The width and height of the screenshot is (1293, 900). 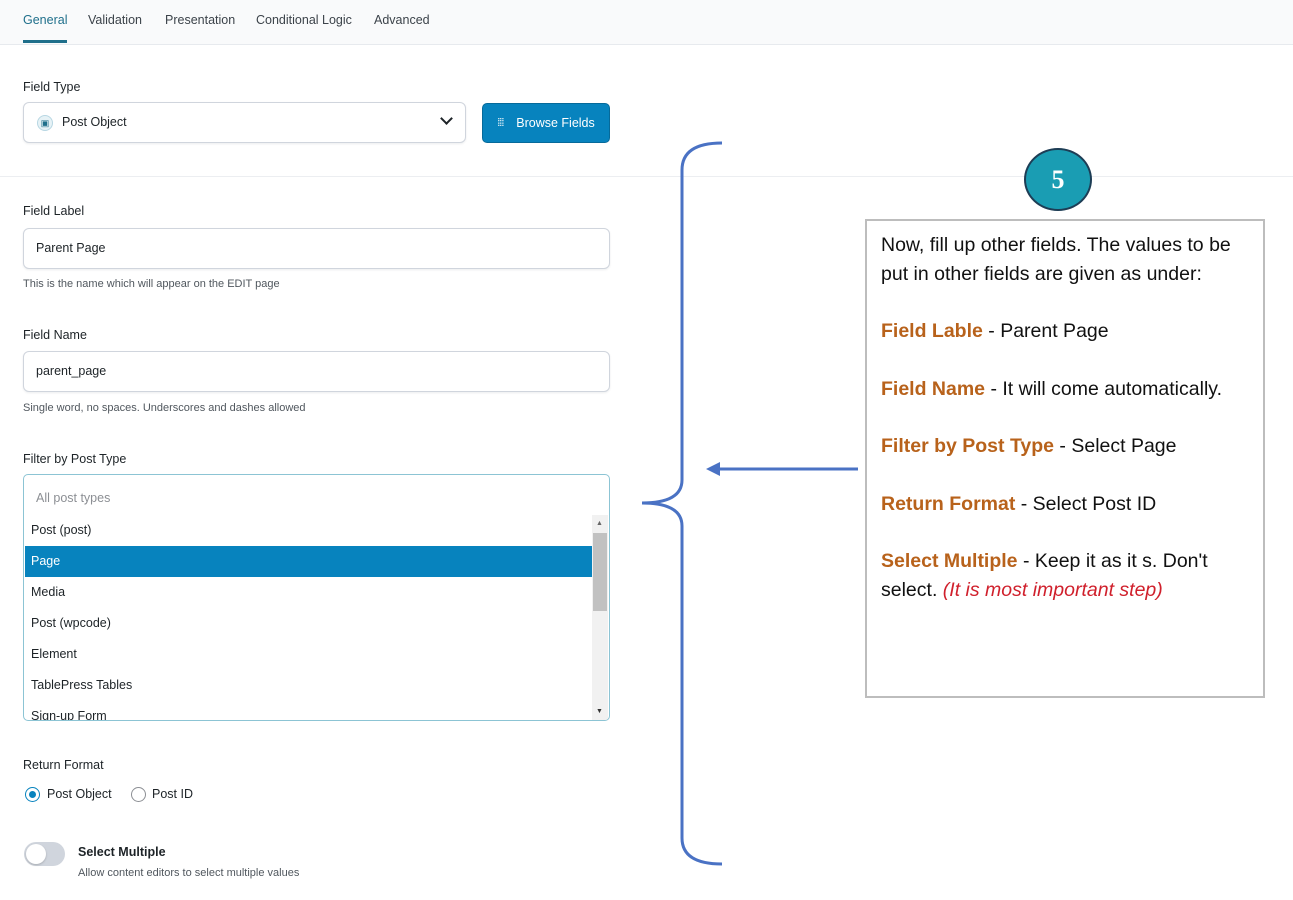 I want to click on option-page: Page, so click(x=308, y=561).